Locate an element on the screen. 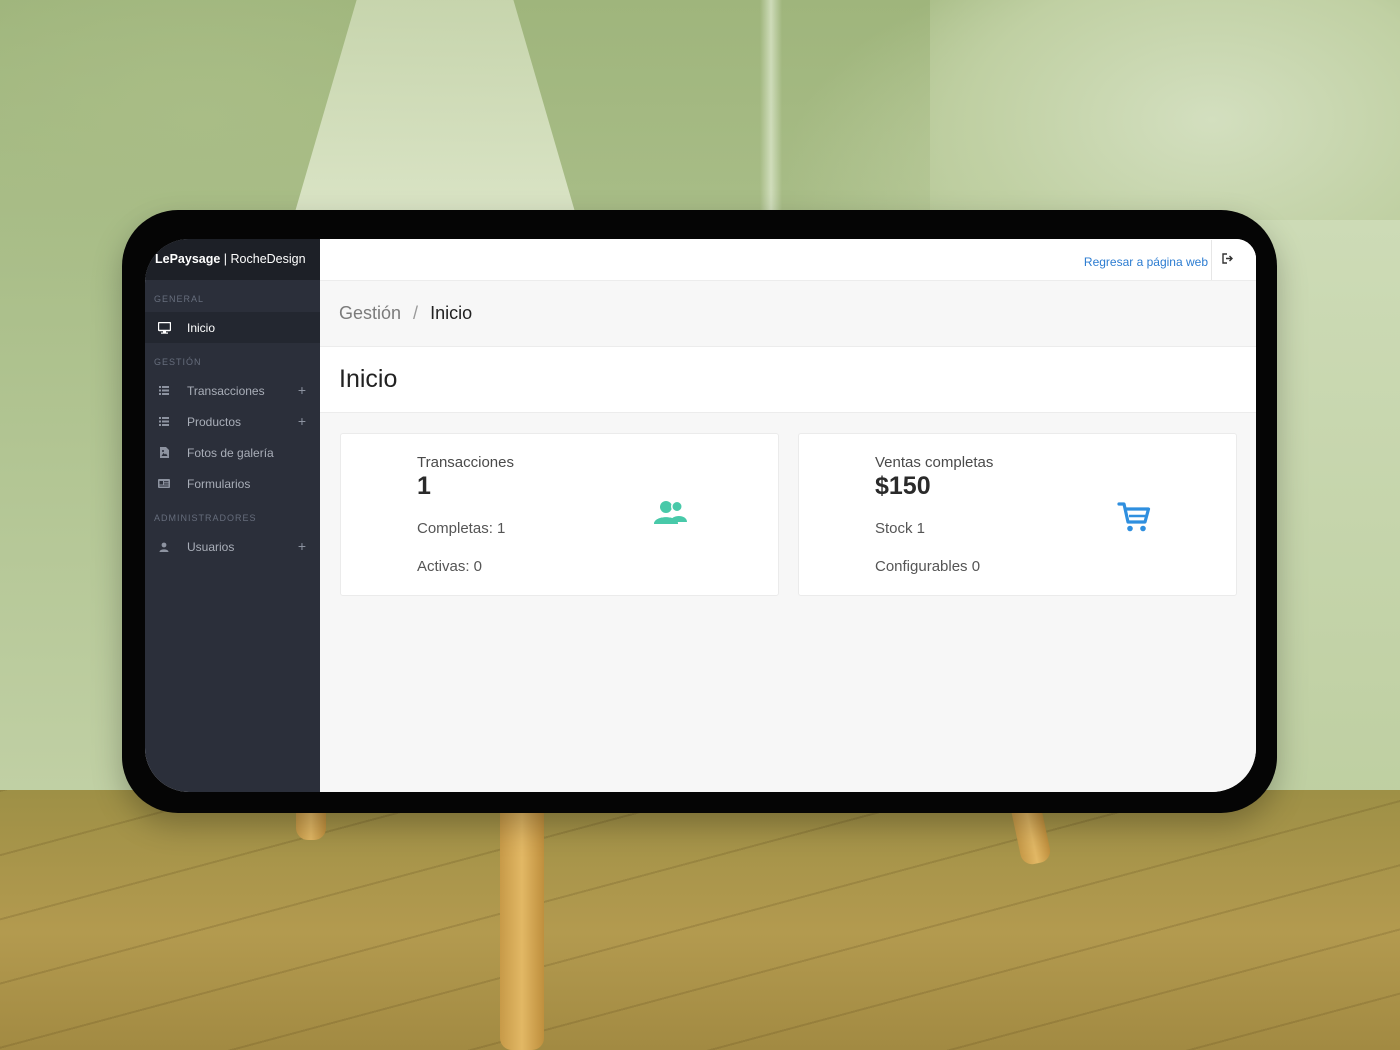  sidebar-item-formularios: Formularios is located at coordinates (232, 483).